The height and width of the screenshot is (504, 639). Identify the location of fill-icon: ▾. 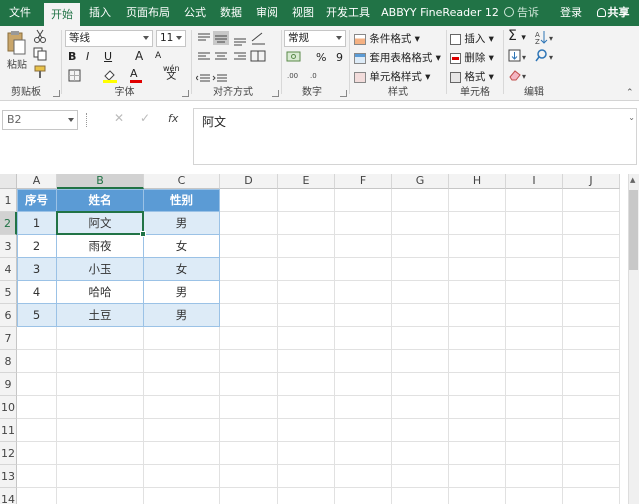
(519, 57).